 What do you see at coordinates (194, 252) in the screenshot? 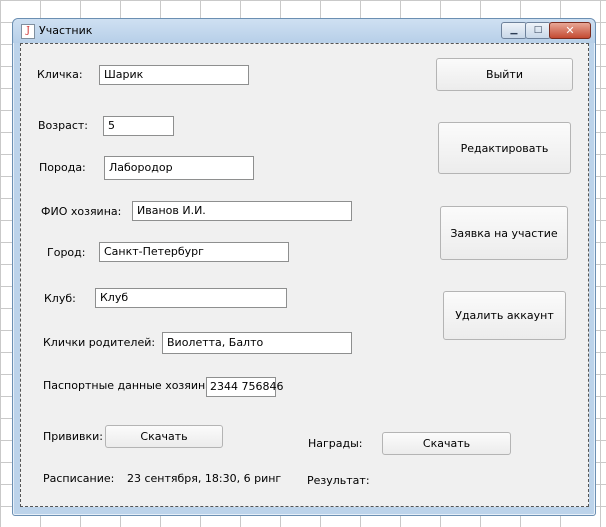
I see `city-field: Санкт-Петербург` at bounding box center [194, 252].